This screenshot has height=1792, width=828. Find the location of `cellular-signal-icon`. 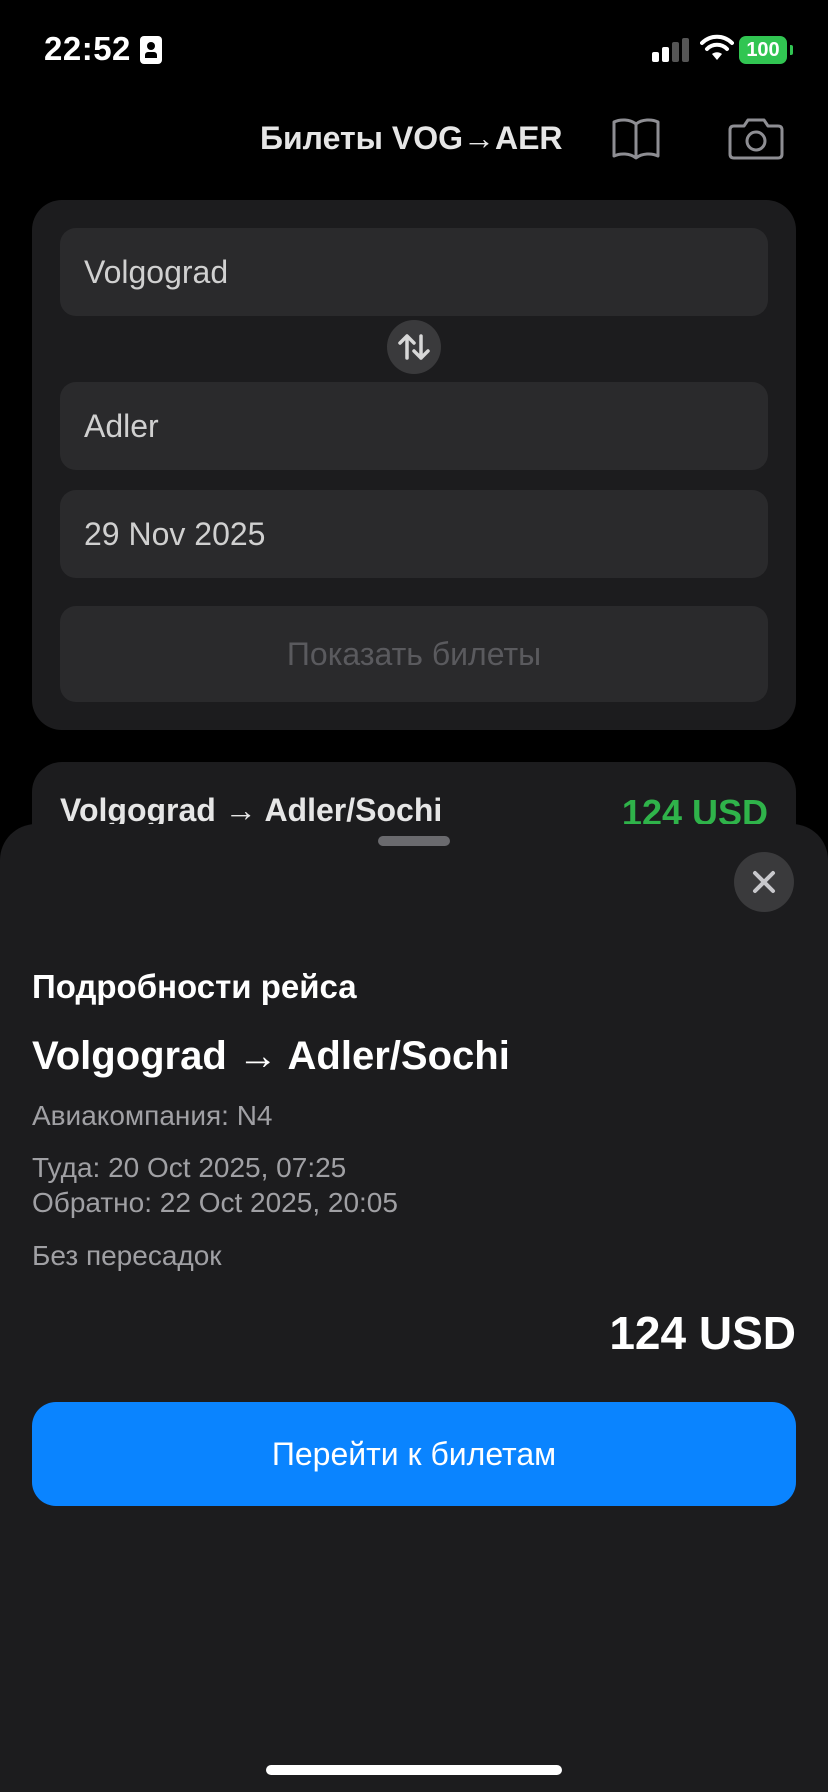

cellular-signal-icon is located at coordinates (671, 50).